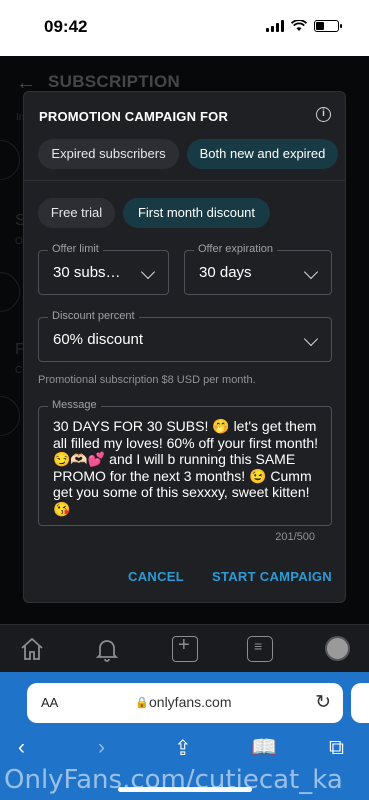 Image resolution: width=369 pixels, height=800 pixels. Describe the element at coordinates (142, 703) in the screenshot. I see `lock-icon: 🔒` at that location.